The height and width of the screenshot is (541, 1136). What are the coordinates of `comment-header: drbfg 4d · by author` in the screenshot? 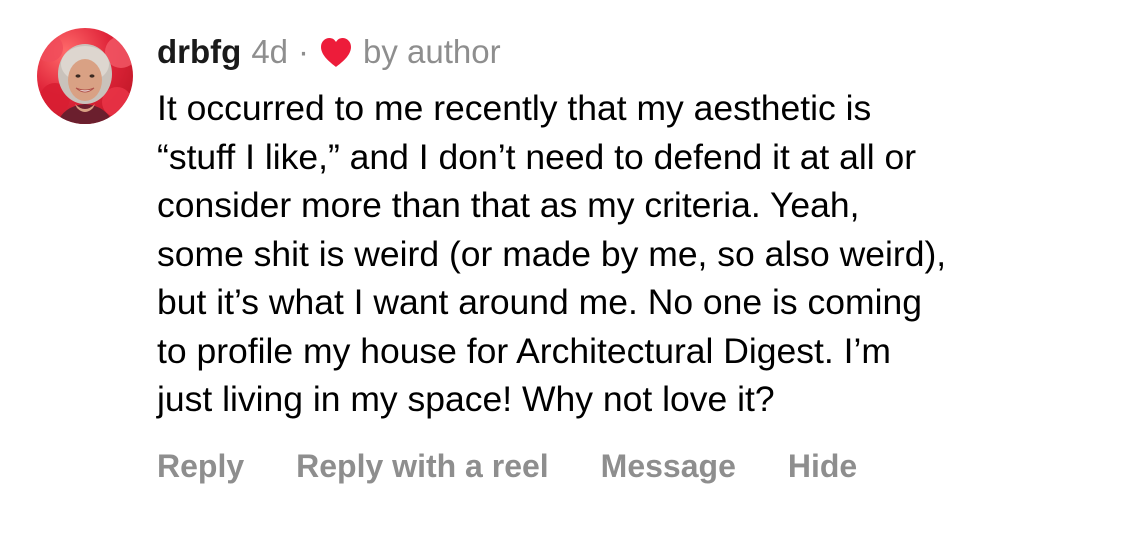 It's located at (329, 52).